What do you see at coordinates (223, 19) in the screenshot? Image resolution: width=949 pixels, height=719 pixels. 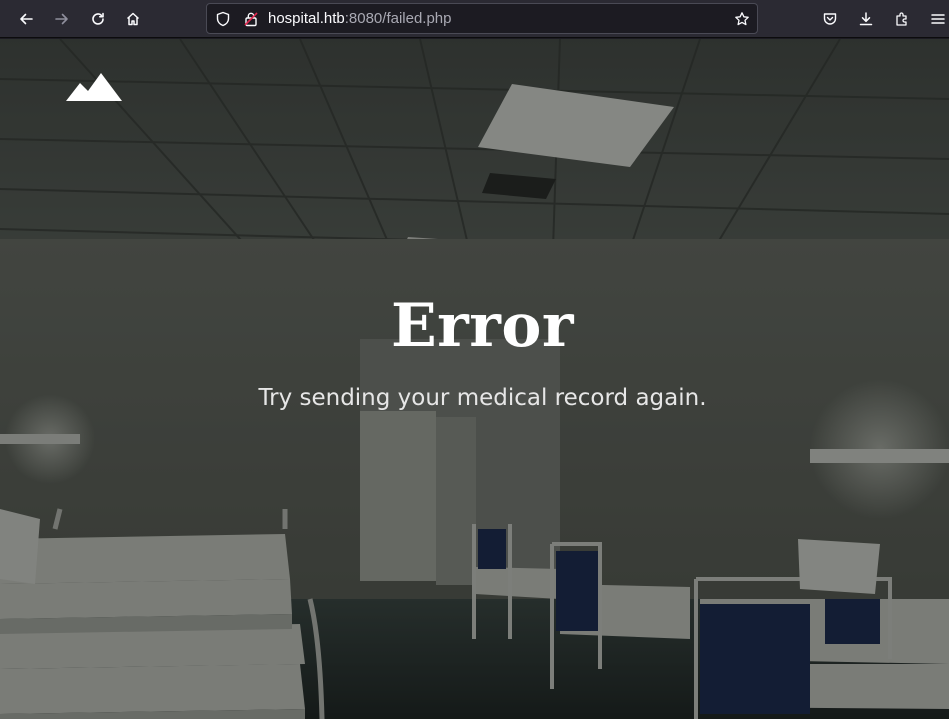 I see `tracking-protection-shield-icon` at bounding box center [223, 19].